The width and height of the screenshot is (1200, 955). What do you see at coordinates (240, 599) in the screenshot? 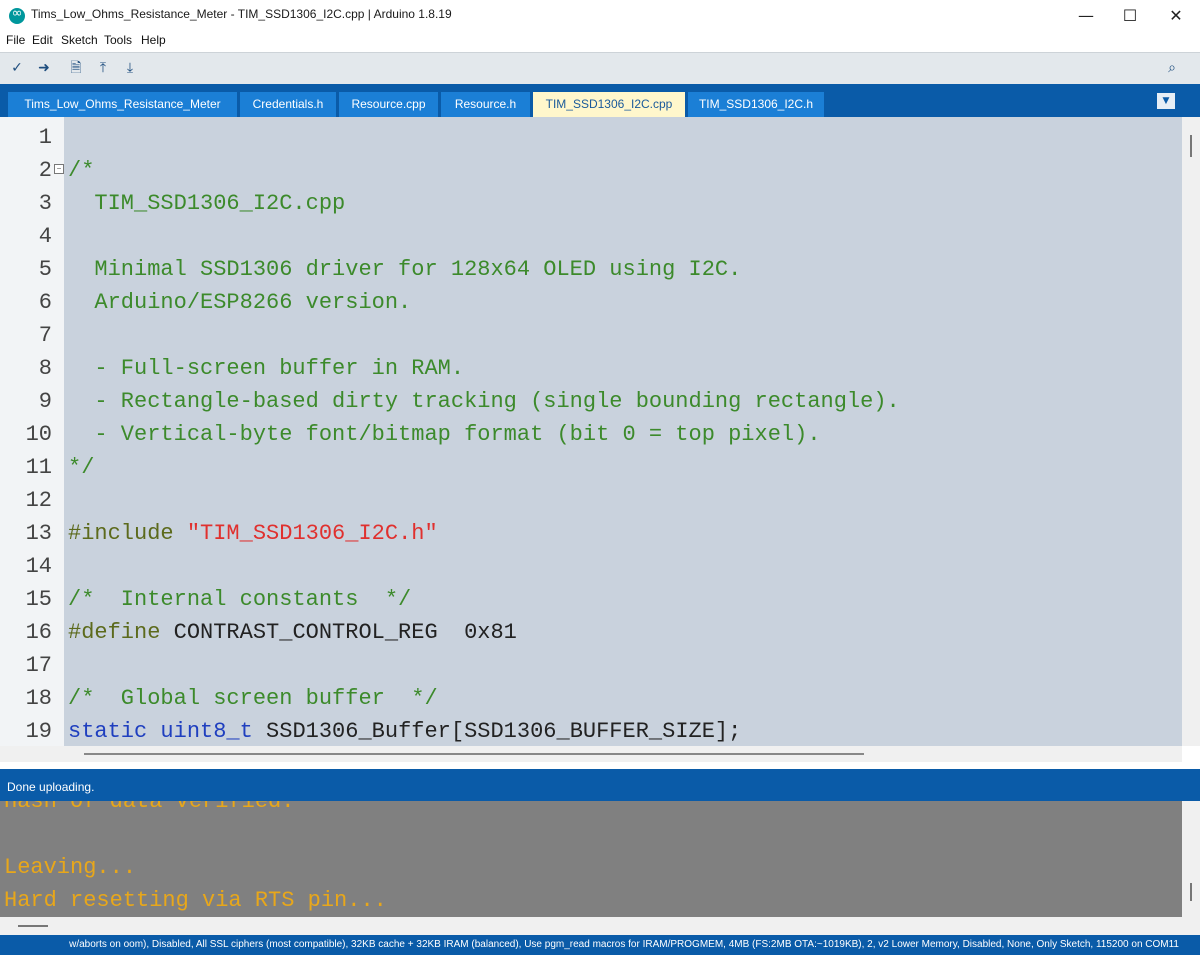
I see `code-line: /* Internal constants */` at bounding box center [240, 599].